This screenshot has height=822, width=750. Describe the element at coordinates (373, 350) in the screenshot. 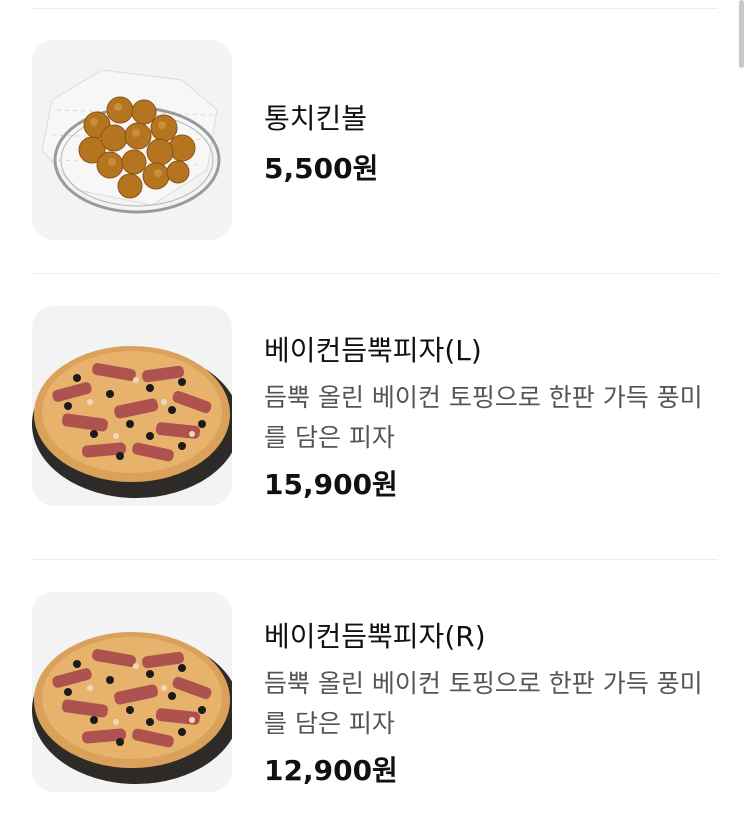

I see `menu-item-name: 베이컨듬뿍피자(L)` at that location.